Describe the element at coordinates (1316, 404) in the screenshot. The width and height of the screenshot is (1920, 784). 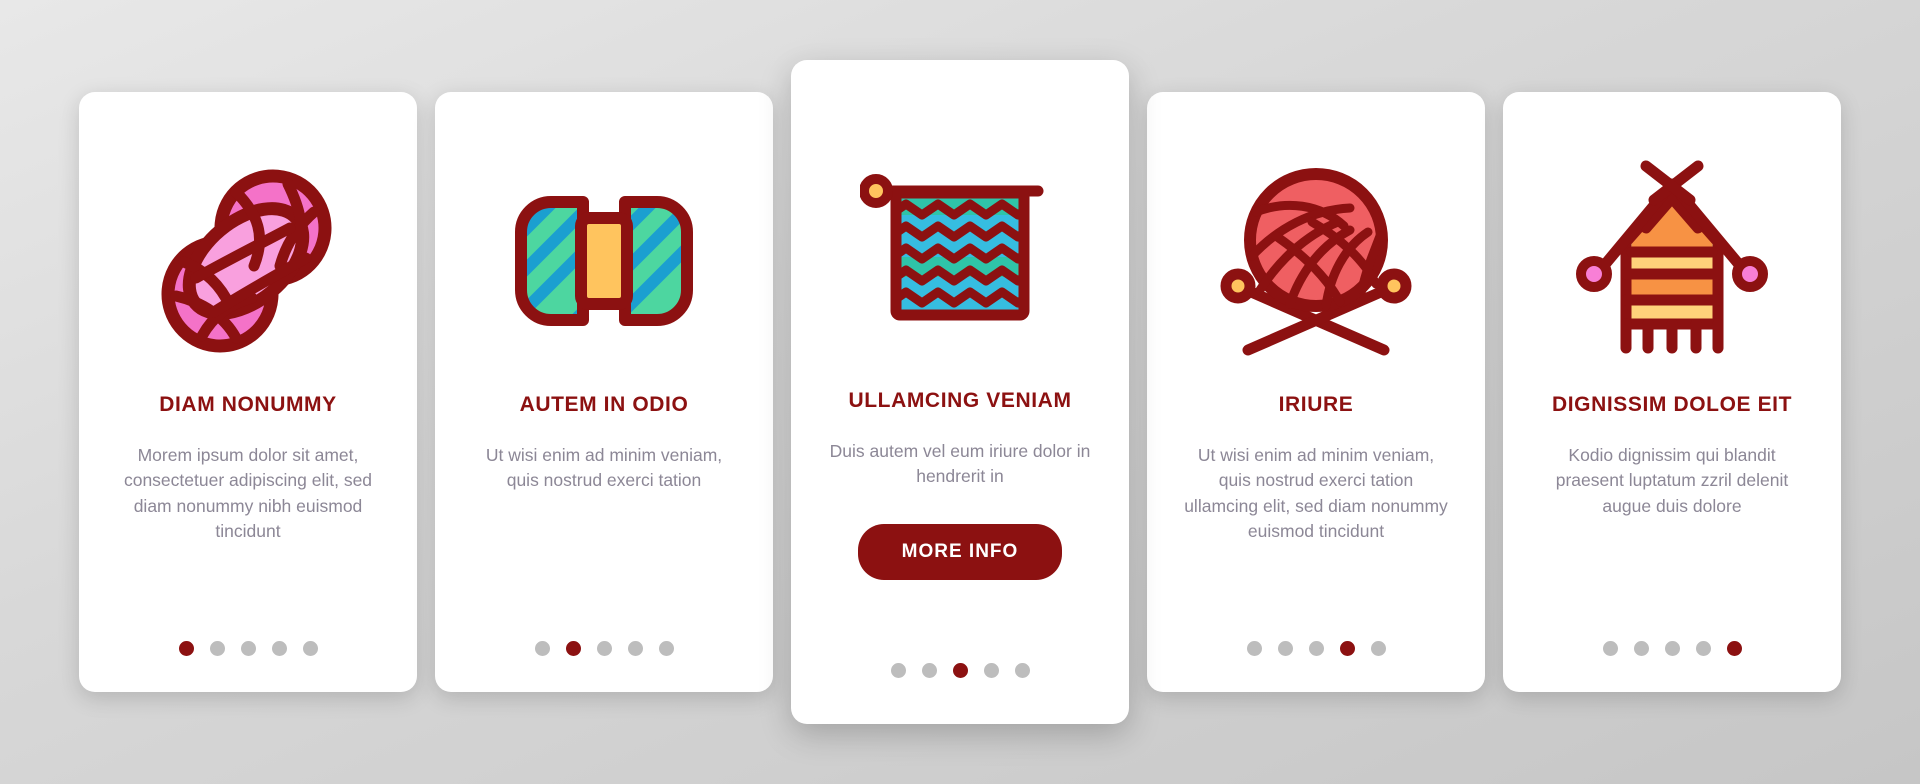
I see `card-title: IRIURE` at that location.